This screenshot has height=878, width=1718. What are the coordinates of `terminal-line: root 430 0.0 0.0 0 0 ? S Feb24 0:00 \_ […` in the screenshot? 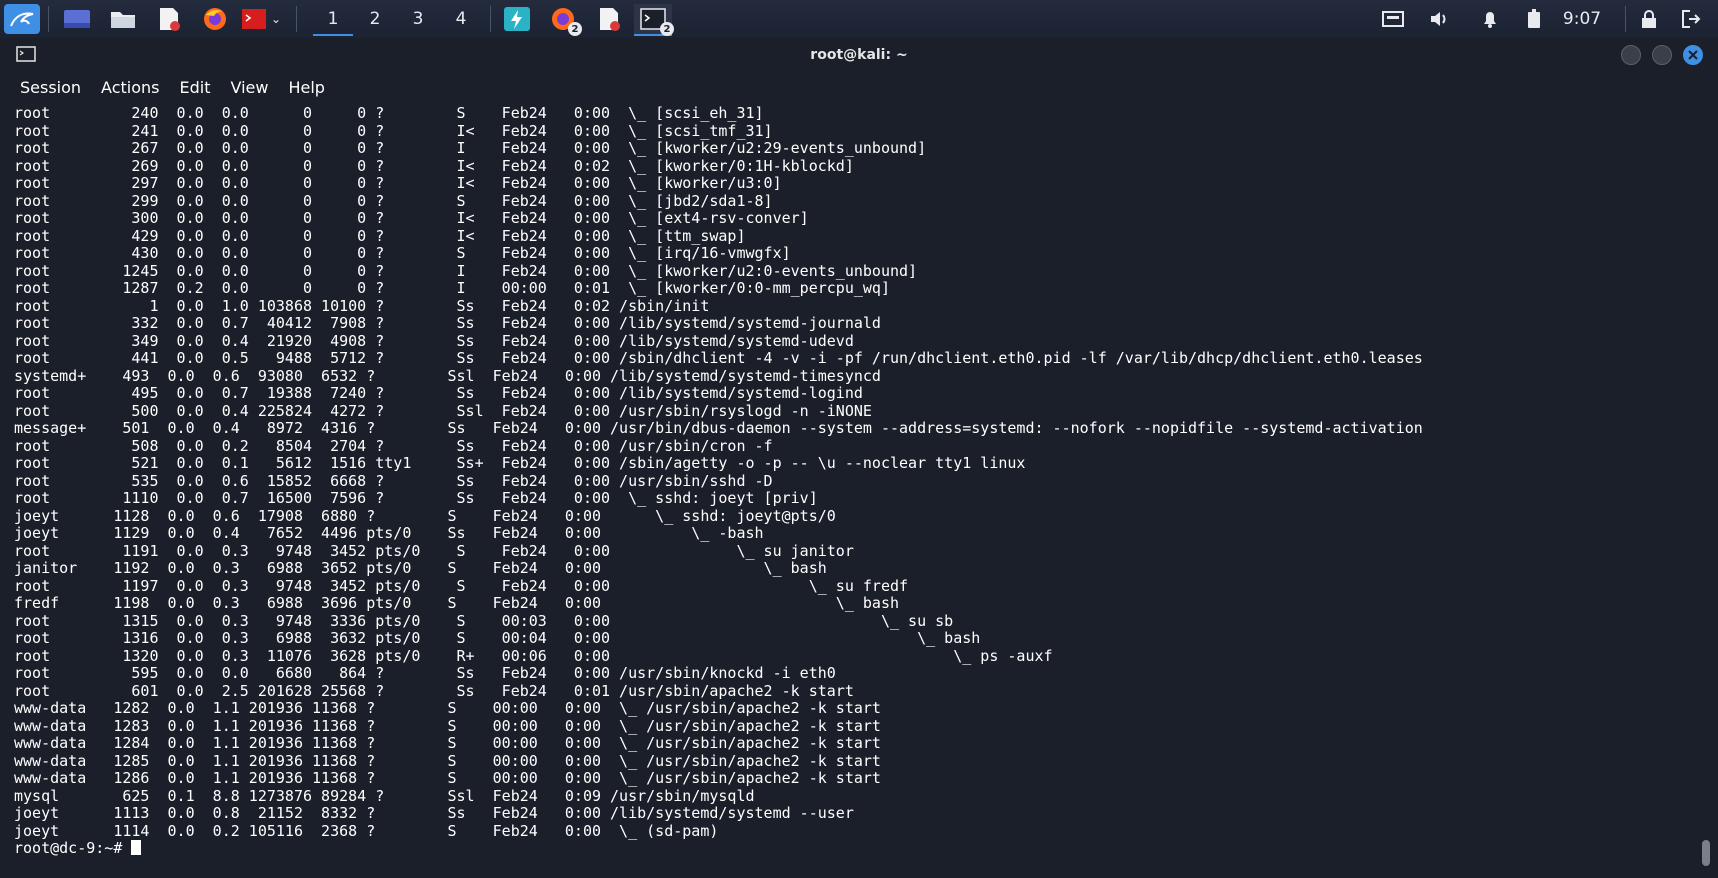 It's located at (402, 253).